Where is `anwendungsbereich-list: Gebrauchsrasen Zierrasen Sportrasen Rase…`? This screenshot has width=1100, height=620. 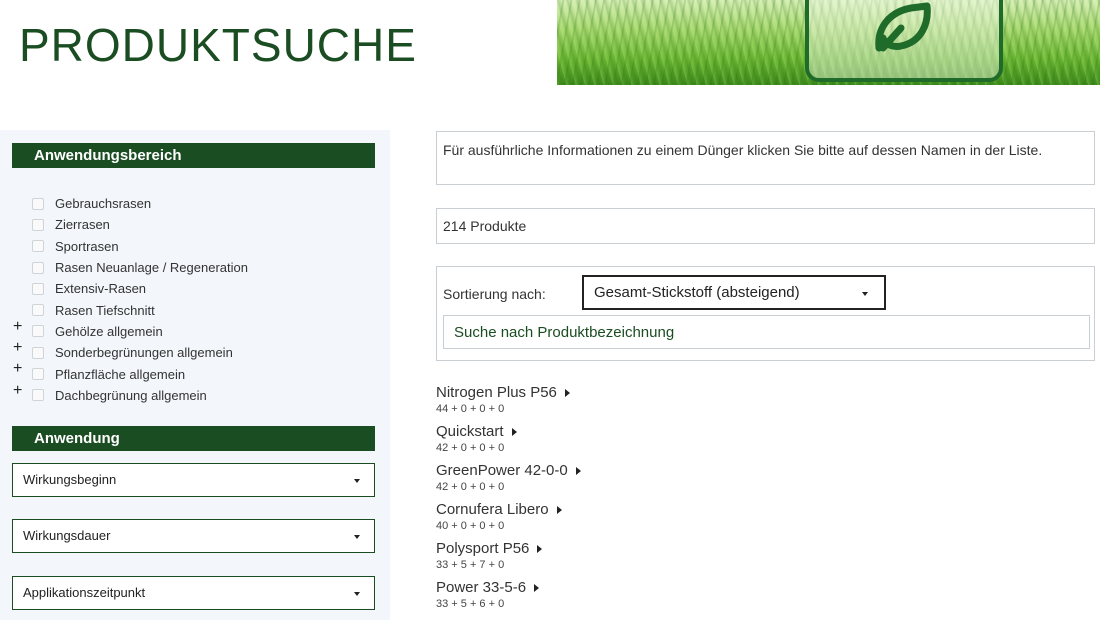 anwendungsbereich-list: Gebrauchsrasen Zierrasen Sportrasen Rase… is located at coordinates (195, 299).